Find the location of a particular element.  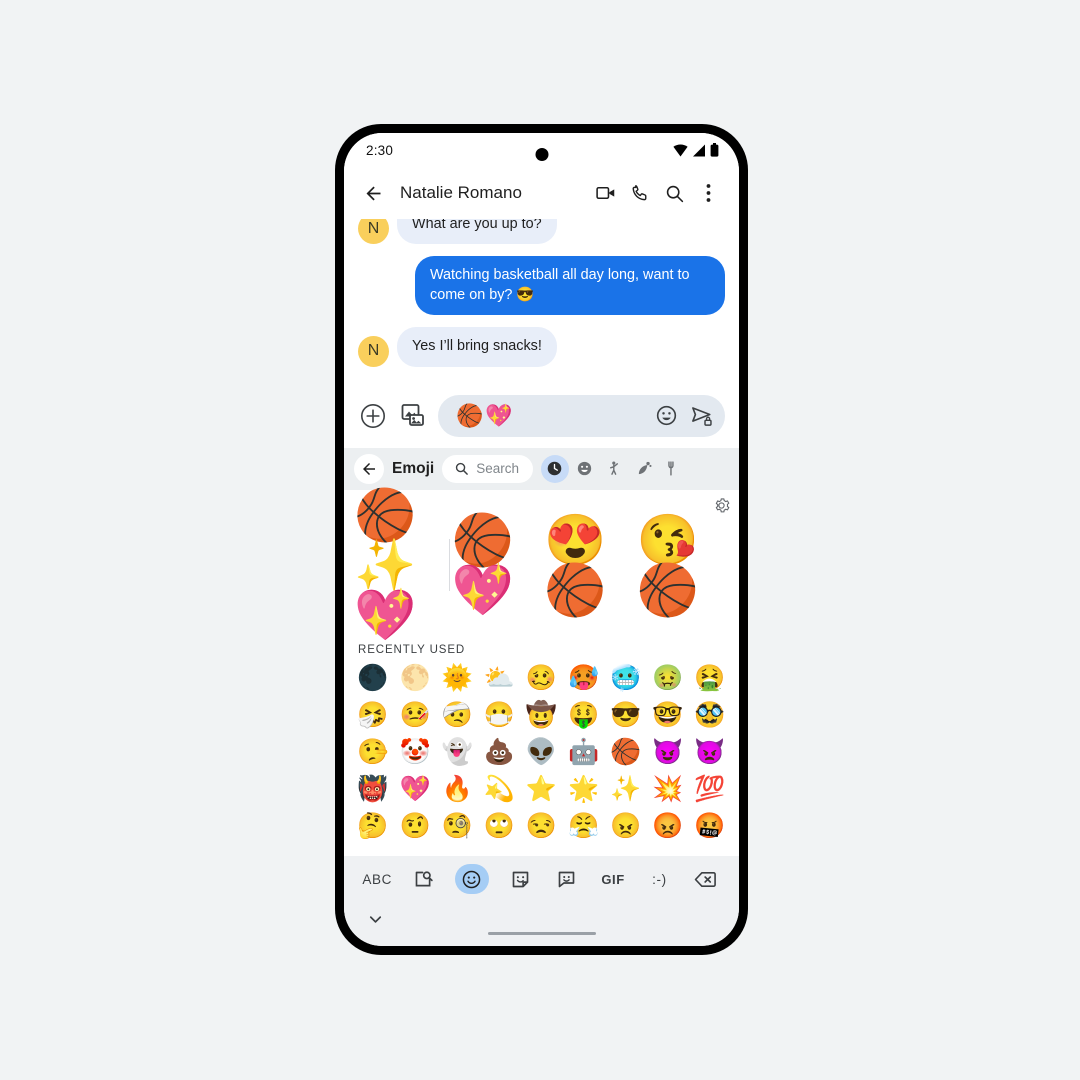

kissing-basketball-sticker: 😘🏀 is located at coordinates (683, 565).